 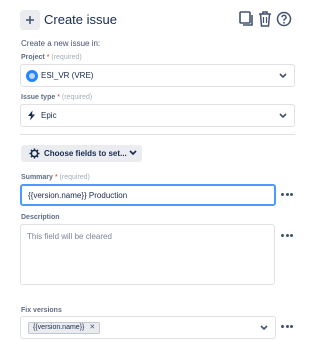 I want to click on gear-icon, so click(x=34, y=153).